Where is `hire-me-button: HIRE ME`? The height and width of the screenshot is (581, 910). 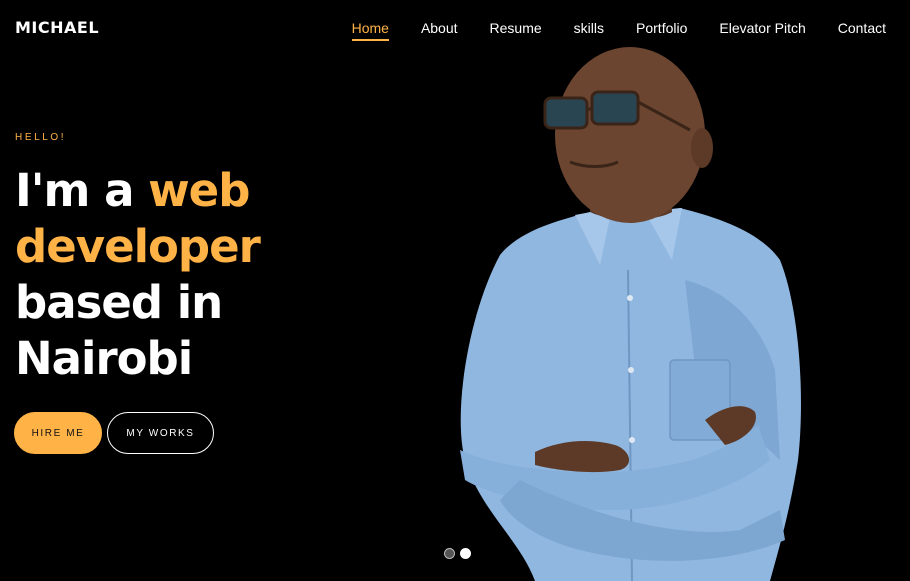
hire-me-button: HIRE ME is located at coordinates (58, 433).